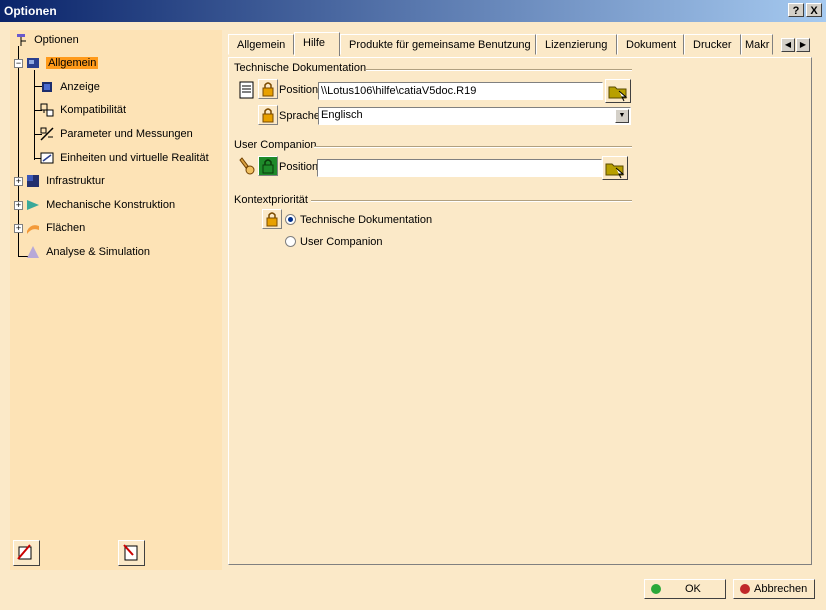 This screenshot has width=826, height=610. Describe the element at coordinates (75, 181) in the screenshot. I see `tree-item-label: Infrastruktur` at that location.